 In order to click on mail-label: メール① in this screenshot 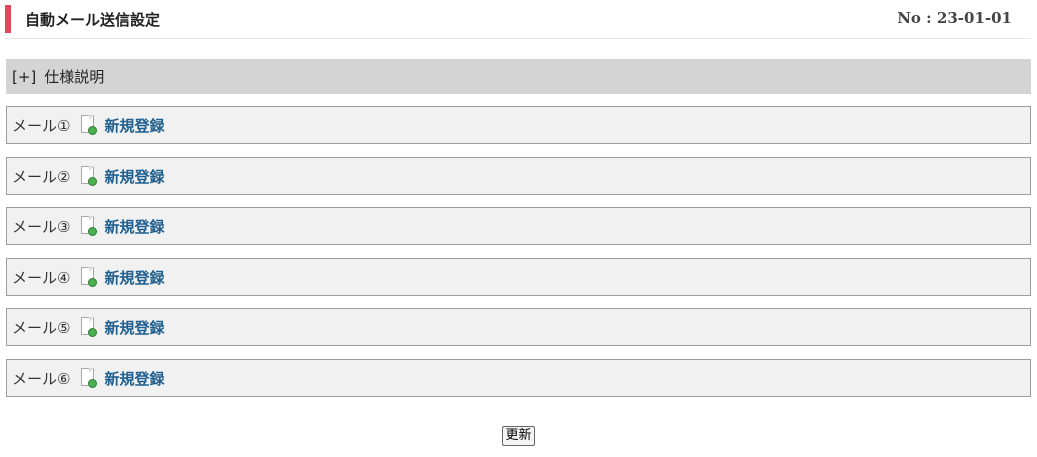, I will do `click(41, 125)`.